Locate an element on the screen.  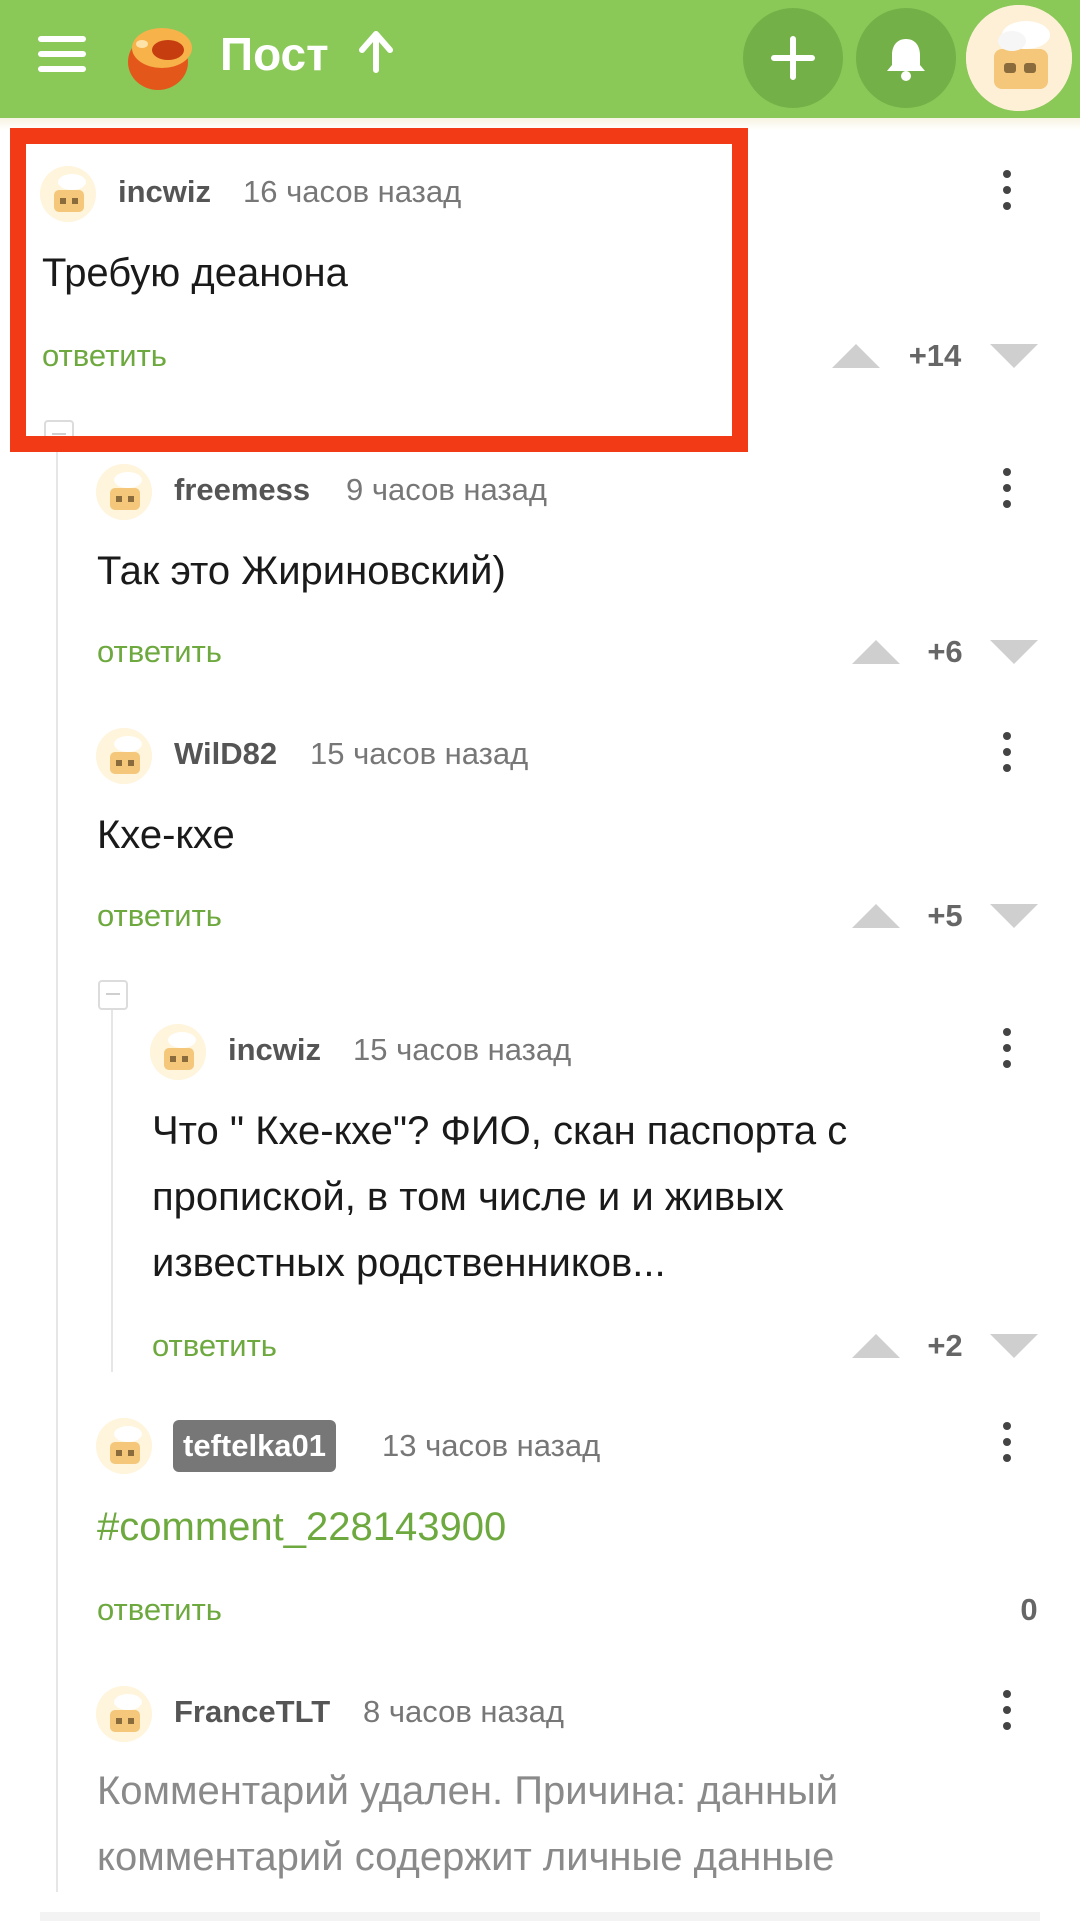
comment-deleted-text: комментарий содержит личные данные is located at coordinates (466, 1857).